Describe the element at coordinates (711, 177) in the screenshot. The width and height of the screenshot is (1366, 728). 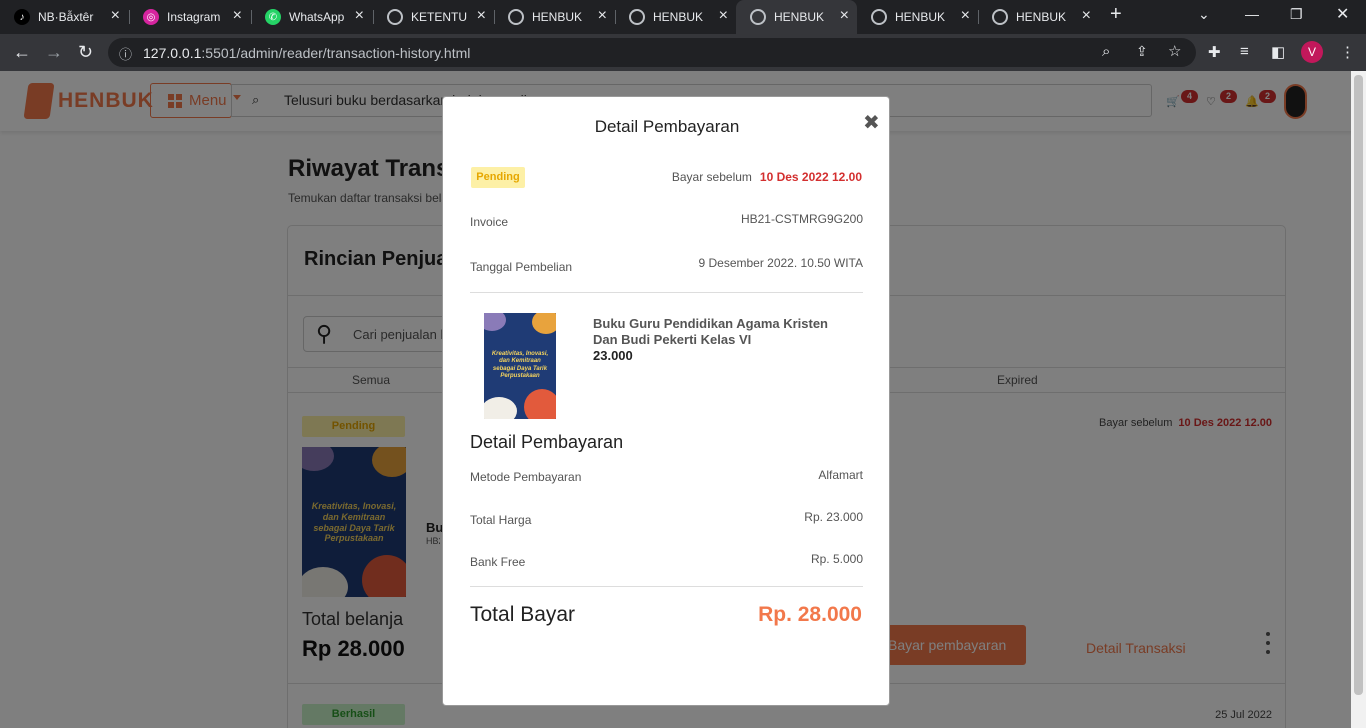
I see `pay-before-label: Bayar sebelum` at that location.